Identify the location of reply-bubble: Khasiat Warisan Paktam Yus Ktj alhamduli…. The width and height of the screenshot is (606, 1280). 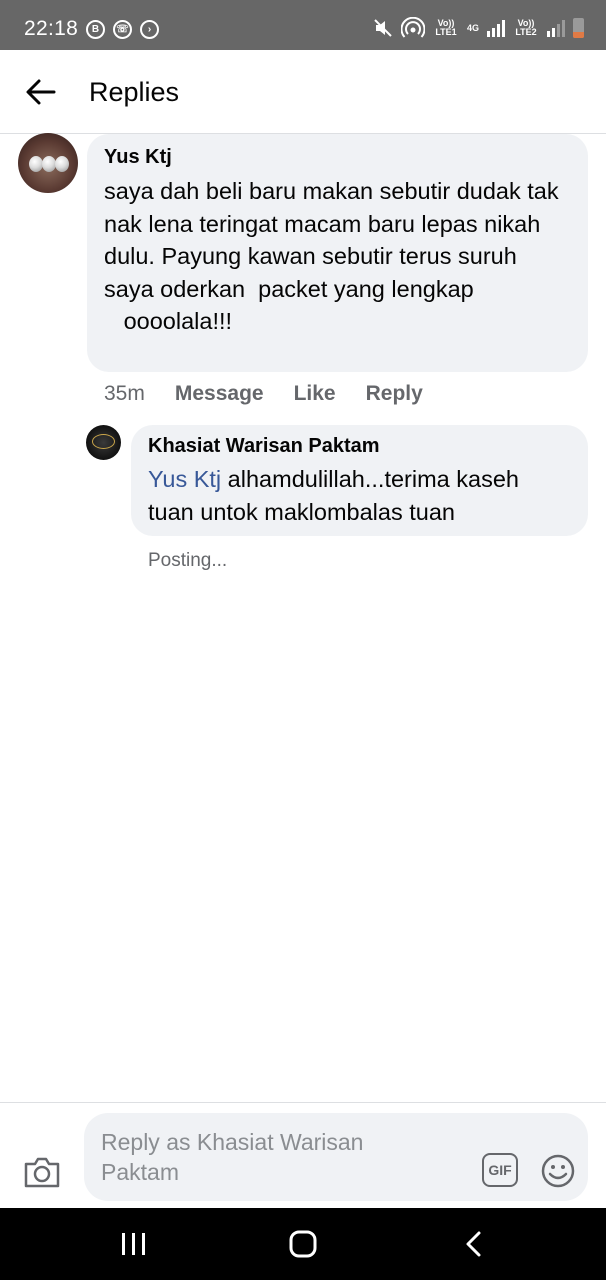
(359, 480).